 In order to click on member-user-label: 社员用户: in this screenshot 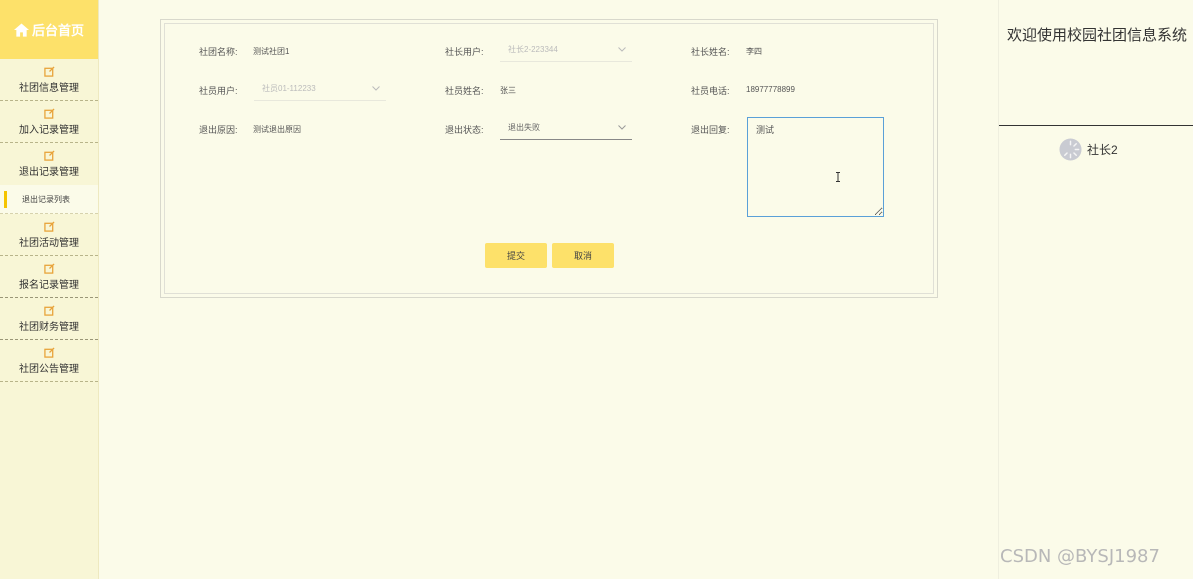, I will do `click(218, 91)`.